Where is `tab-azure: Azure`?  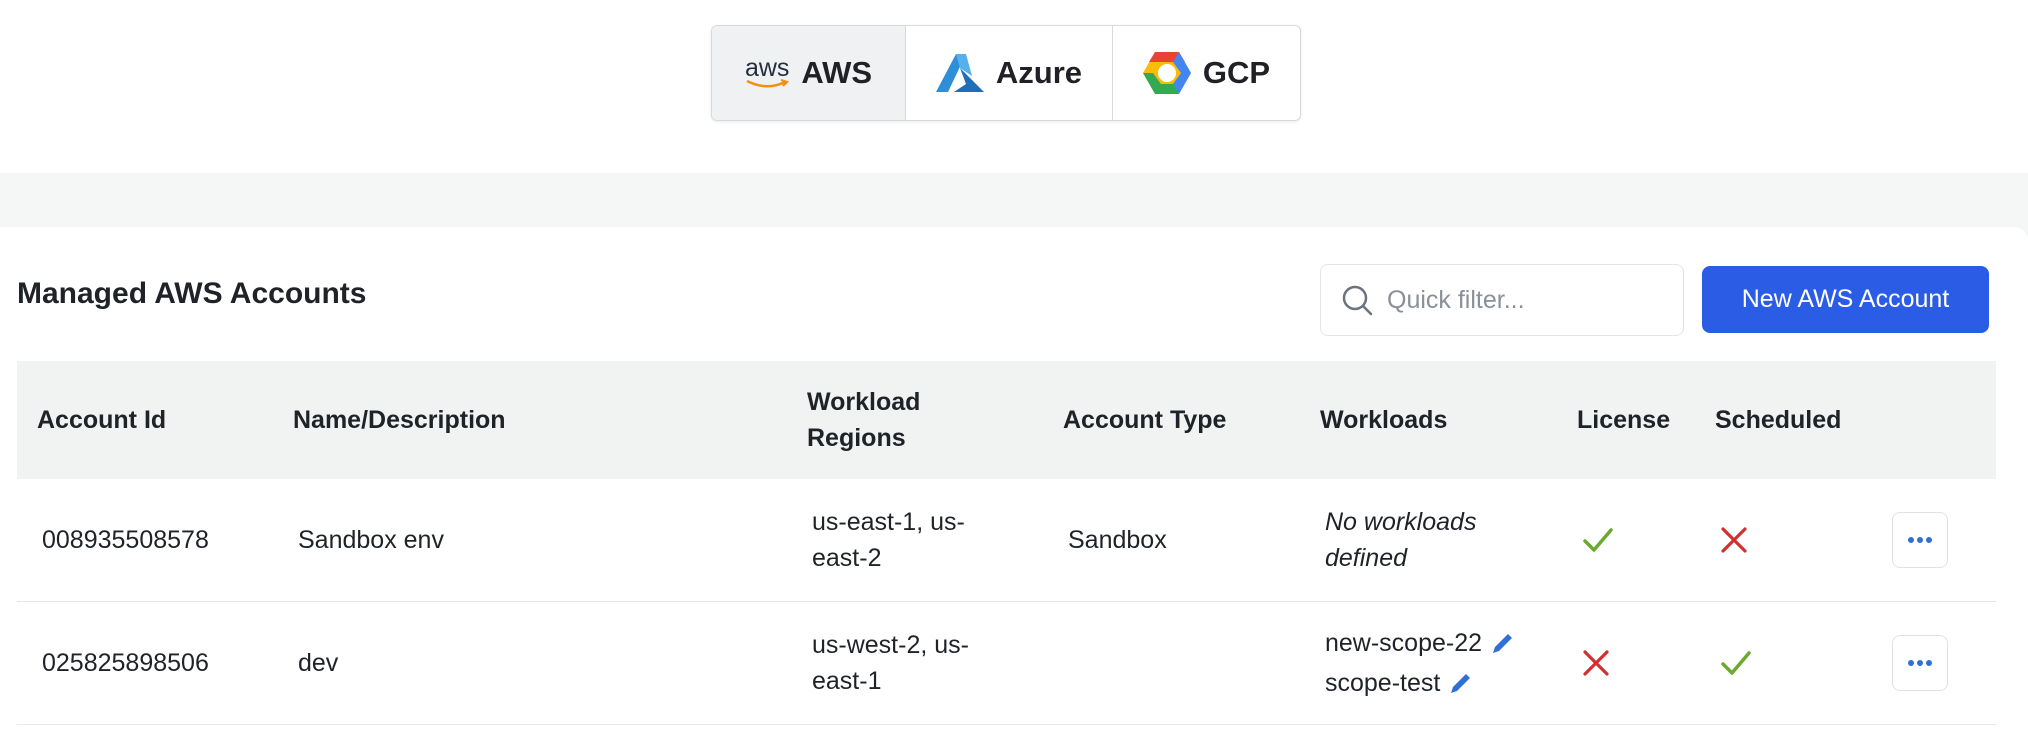
tab-azure: Azure is located at coordinates (1009, 73).